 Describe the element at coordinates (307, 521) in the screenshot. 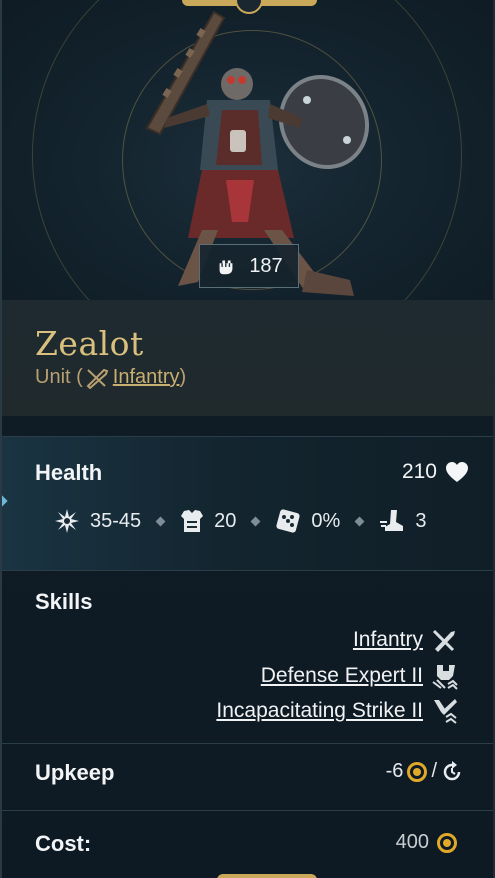

I see `chance-stat: 0%` at that location.